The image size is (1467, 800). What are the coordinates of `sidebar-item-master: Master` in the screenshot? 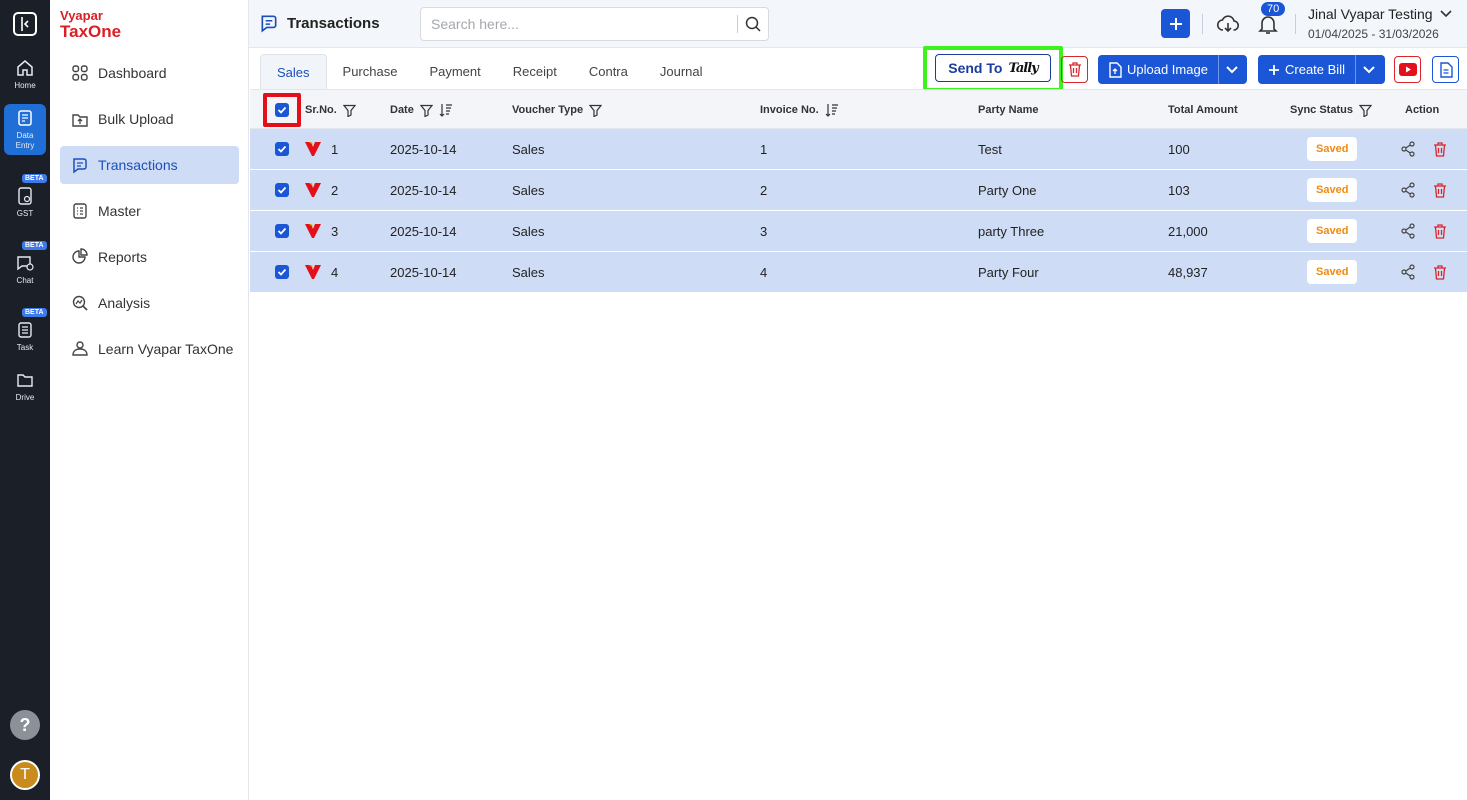 It's located at (149, 211).